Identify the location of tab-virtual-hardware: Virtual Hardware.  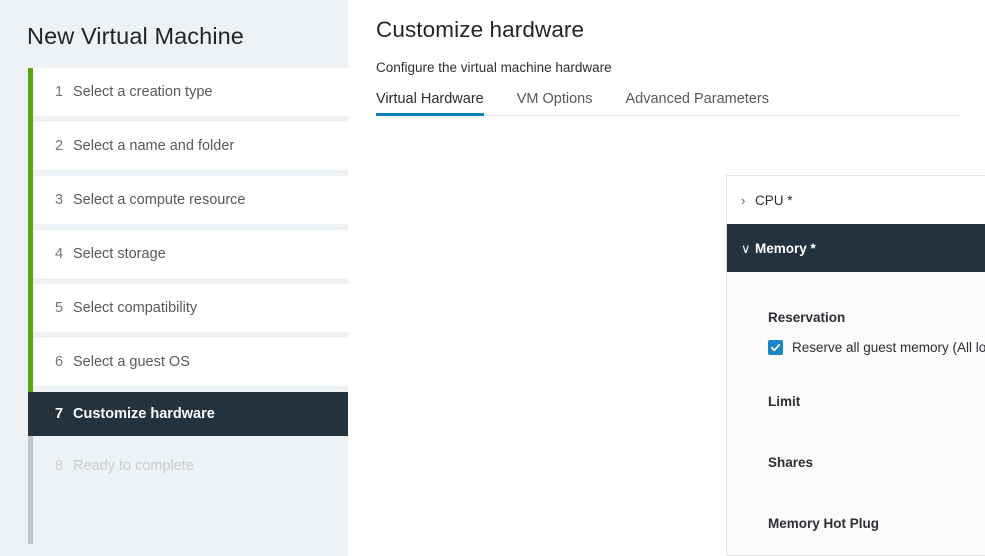
(430, 103).